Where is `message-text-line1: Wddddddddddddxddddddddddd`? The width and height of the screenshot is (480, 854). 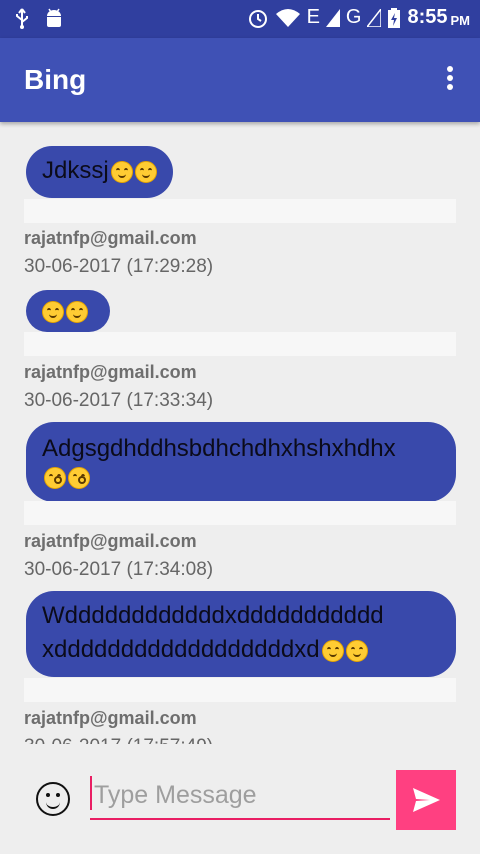
message-text-line1: Wddddddddddddxddddddddddd is located at coordinates (213, 615).